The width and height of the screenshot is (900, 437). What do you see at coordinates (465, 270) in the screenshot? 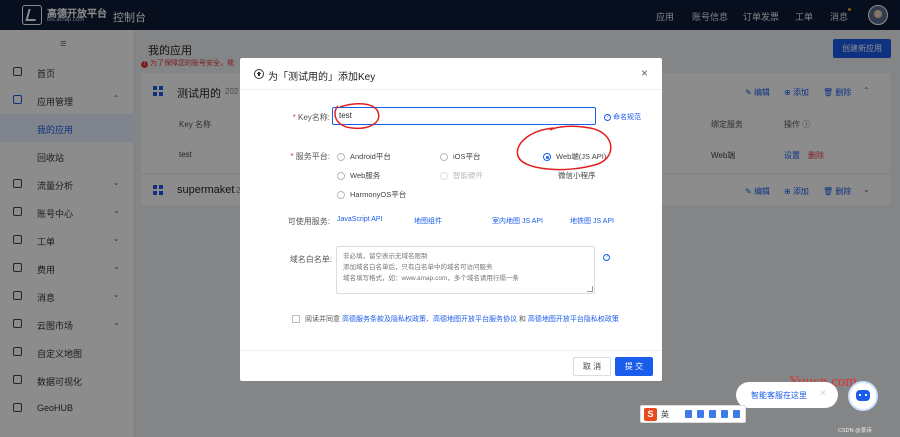
I see `whitelist-textarea` at bounding box center [465, 270].